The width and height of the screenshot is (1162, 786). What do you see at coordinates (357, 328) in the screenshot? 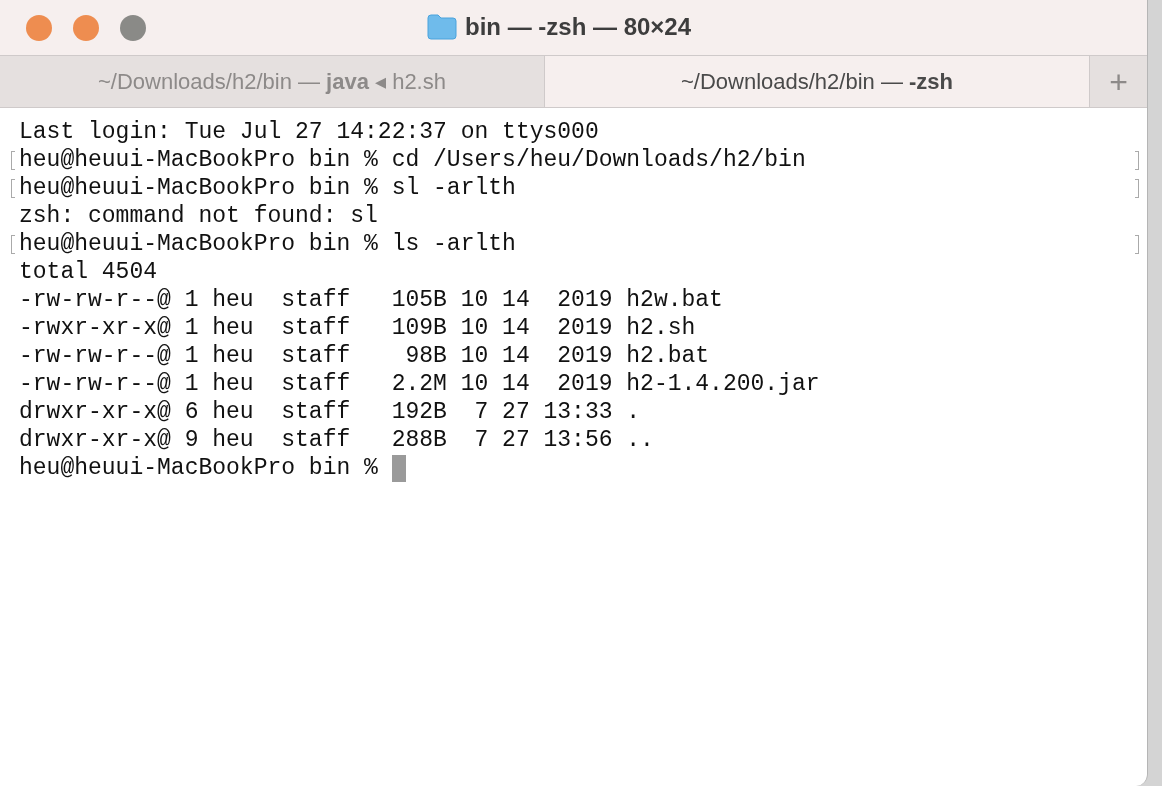
I see `terminal-line: -rwxr-xr-x@ 1 heu staff 109B 10 14 2019 h2.sh` at bounding box center [357, 328].